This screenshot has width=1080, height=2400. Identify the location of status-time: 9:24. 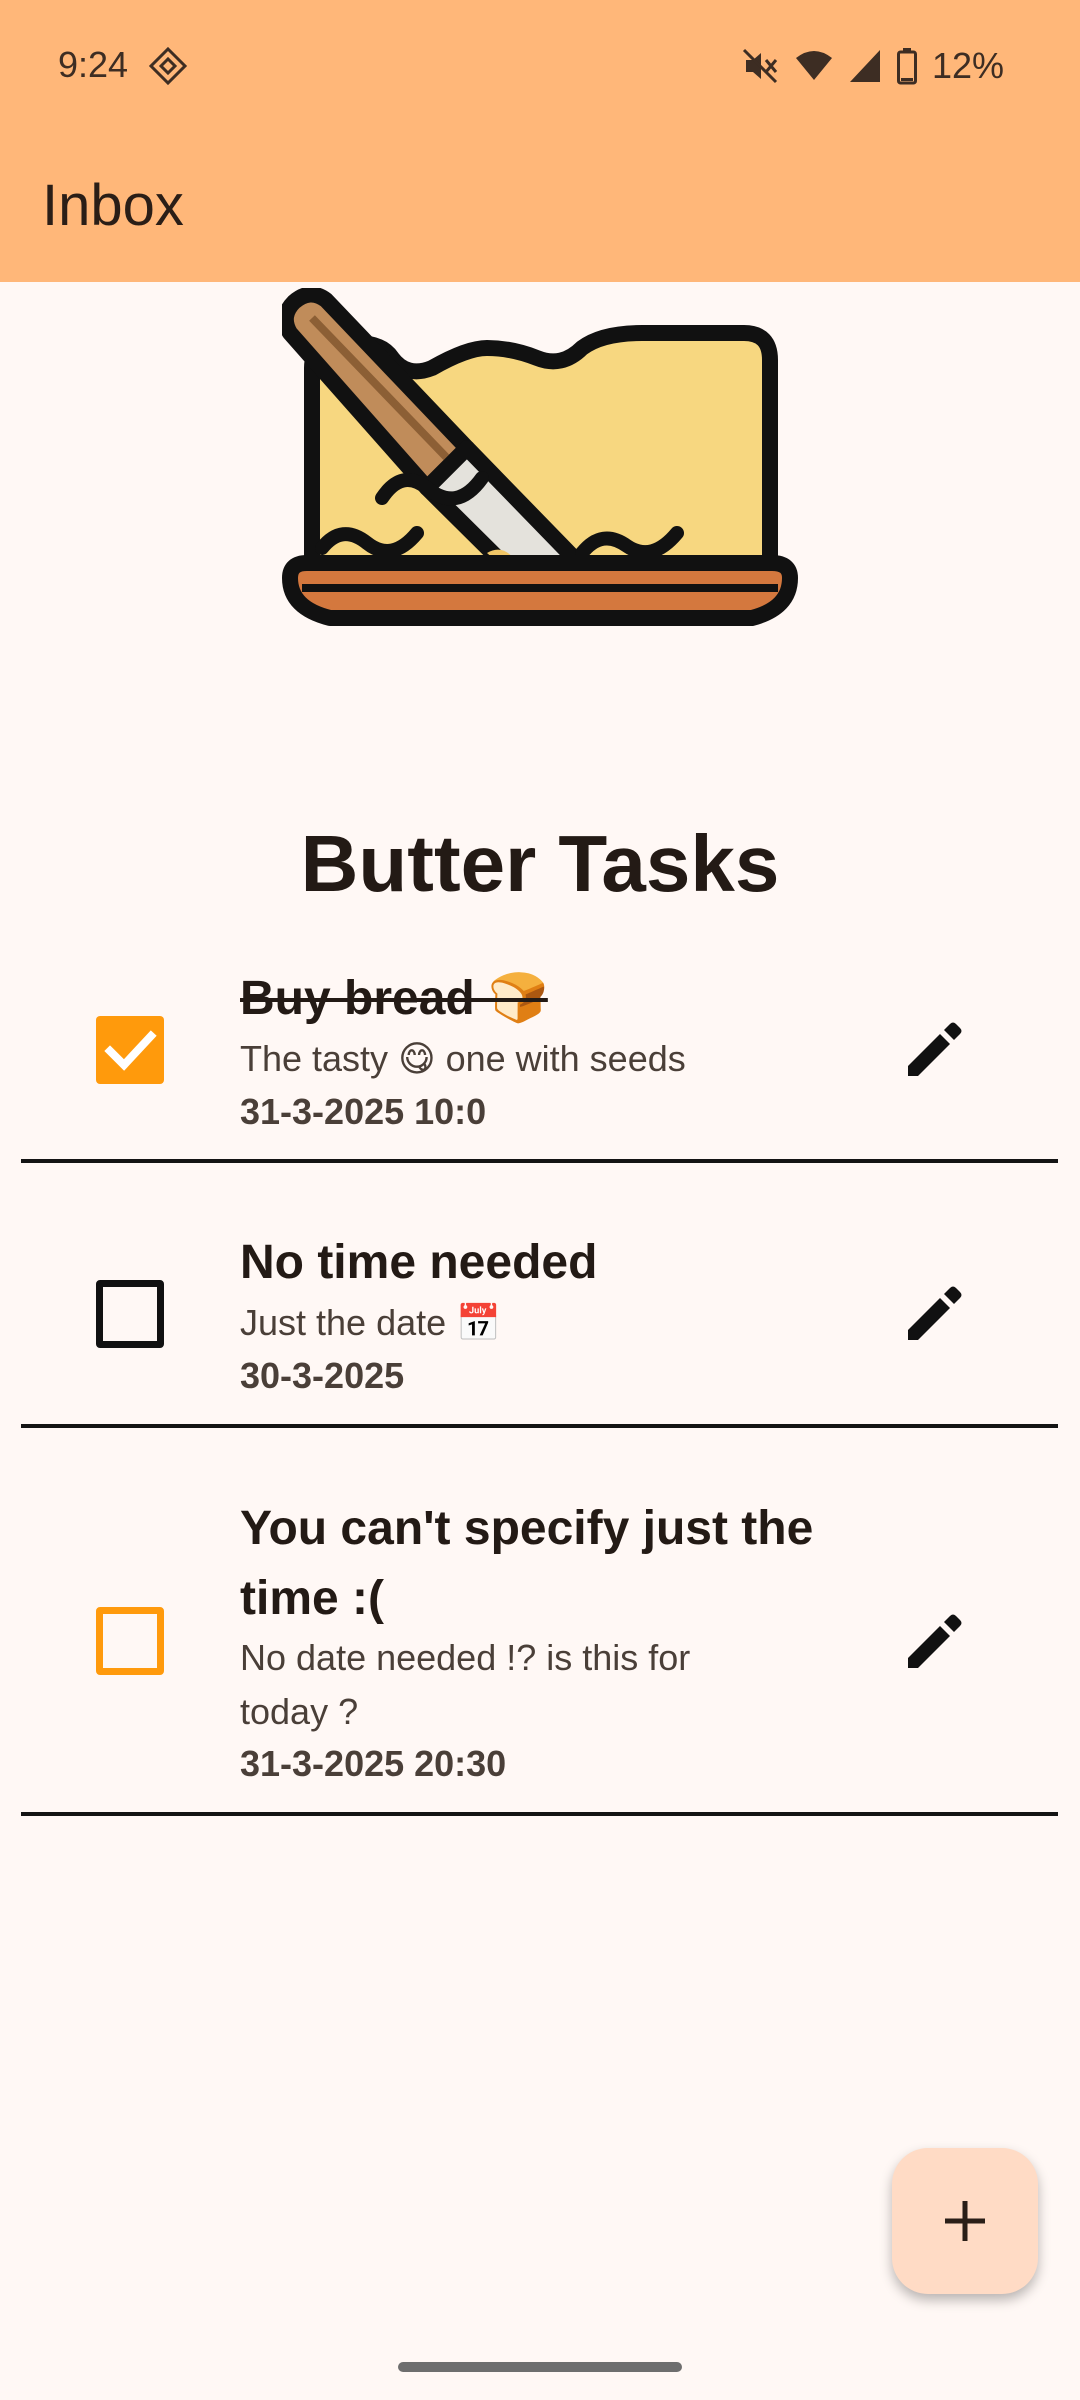
(93, 64).